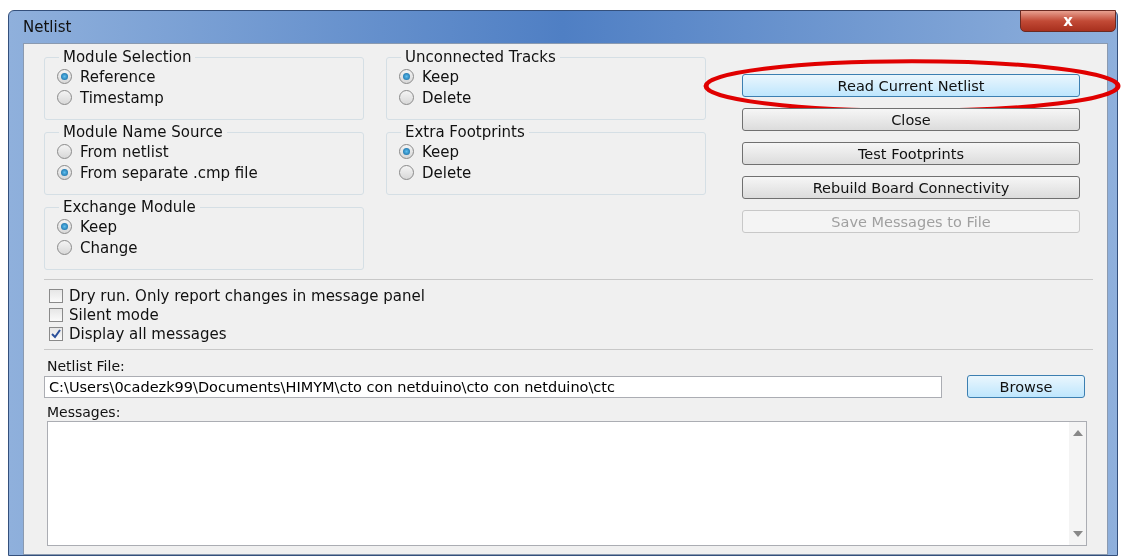 The image size is (1122, 556). What do you see at coordinates (204, 97) in the screenshot?
I see `radio-option: Timestamp` at bounding box center [204, 97].